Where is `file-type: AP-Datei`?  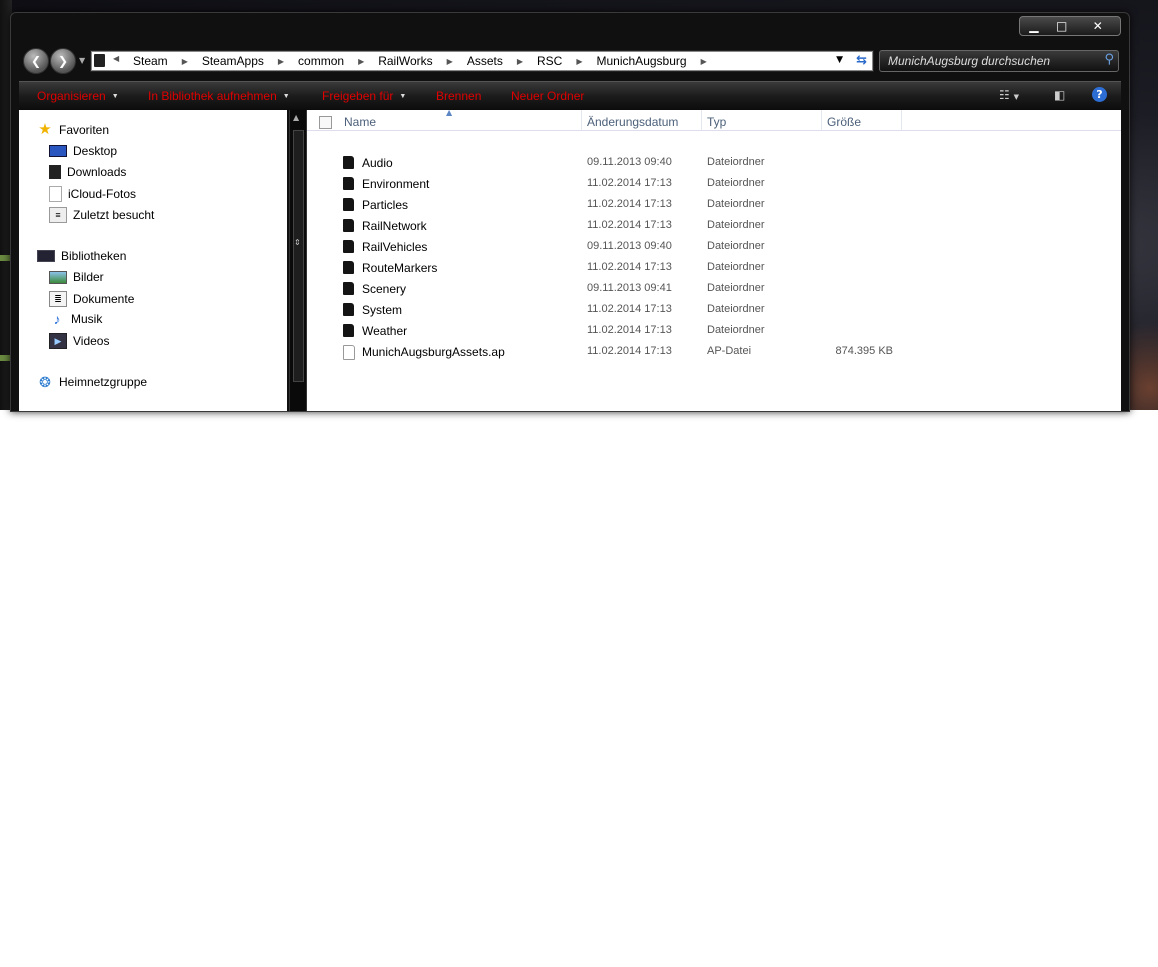
file-type: AP-Datei is located at coordinates (729, 351).